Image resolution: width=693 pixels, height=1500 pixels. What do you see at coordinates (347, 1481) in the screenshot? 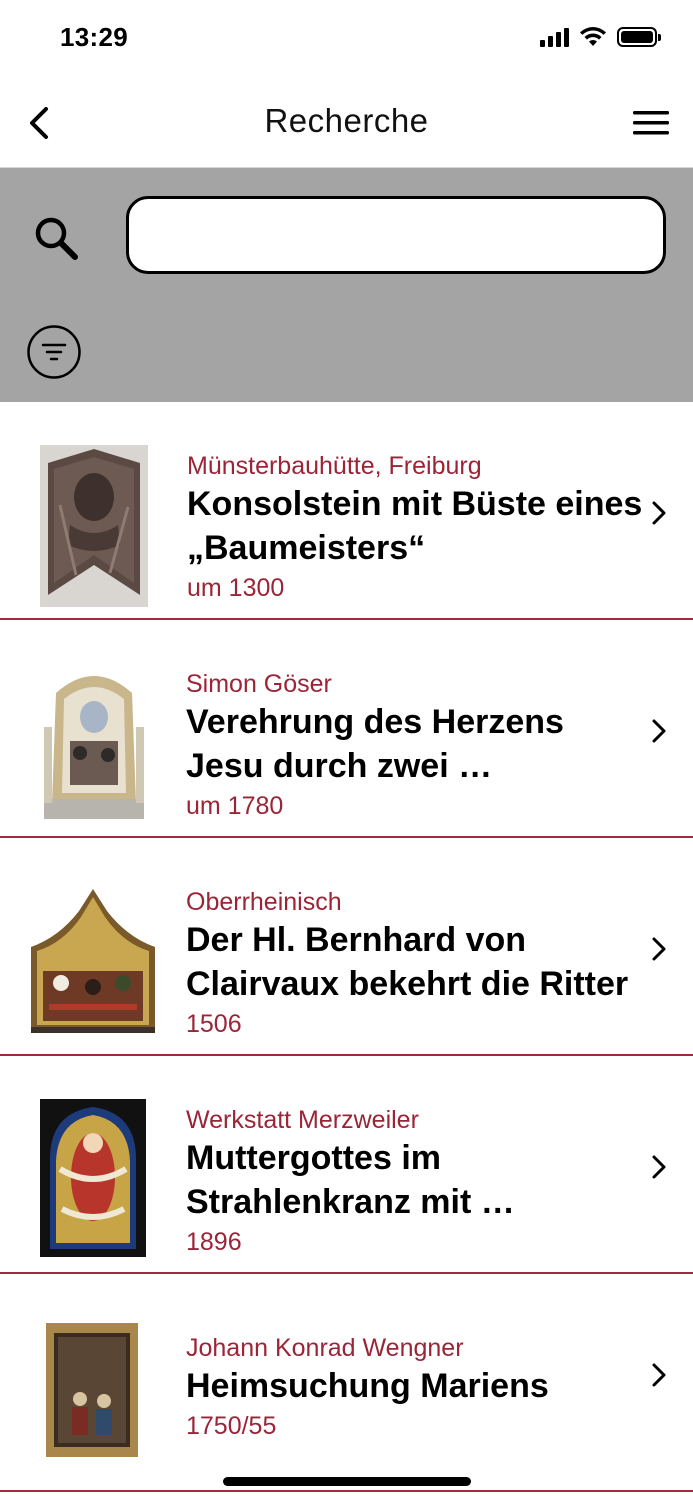
I see `home-indicator` at bounding box center [347, 1481].